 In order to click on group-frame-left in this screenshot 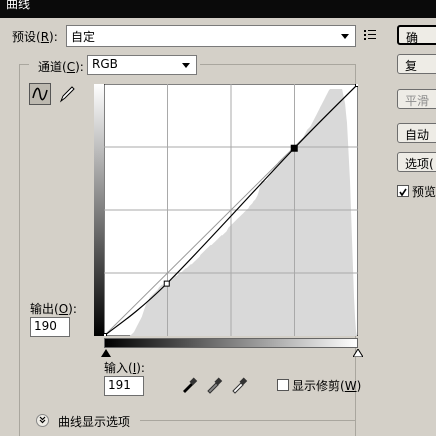, I will do `click(19, 250)`.